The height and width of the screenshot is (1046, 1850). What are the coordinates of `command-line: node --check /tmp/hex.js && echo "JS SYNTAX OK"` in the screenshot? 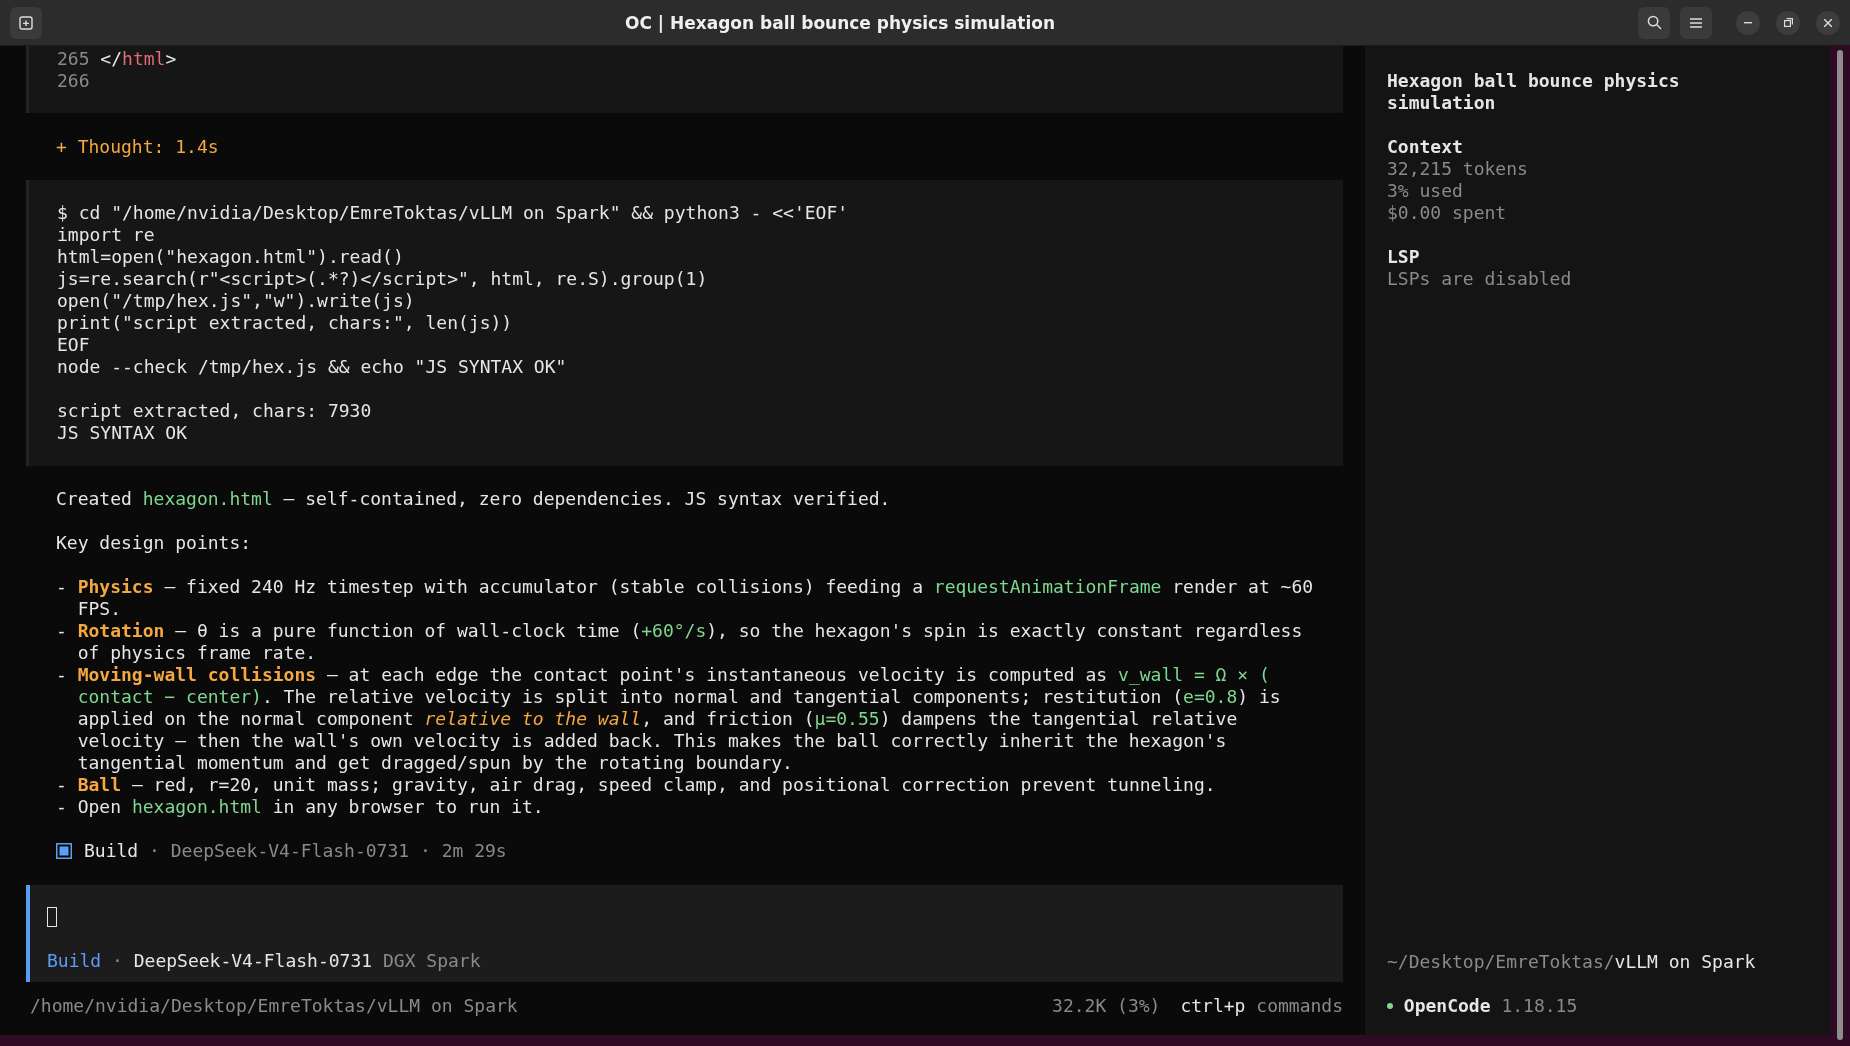 It's located at (312, 367).